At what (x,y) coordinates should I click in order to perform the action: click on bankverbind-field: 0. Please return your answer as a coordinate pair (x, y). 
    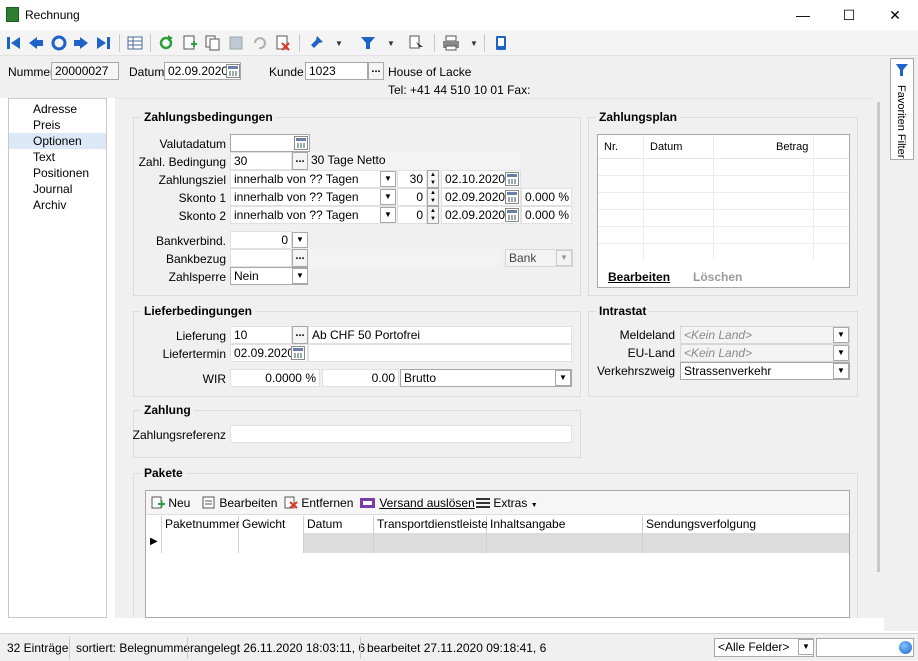
    Looking at the image, I should click on (261, 240).